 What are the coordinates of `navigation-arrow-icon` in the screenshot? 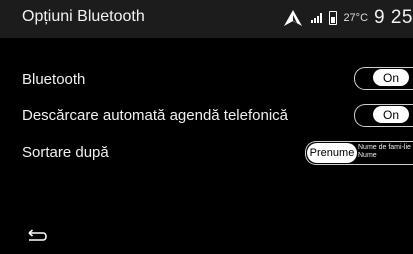 It's located at (293, 18).